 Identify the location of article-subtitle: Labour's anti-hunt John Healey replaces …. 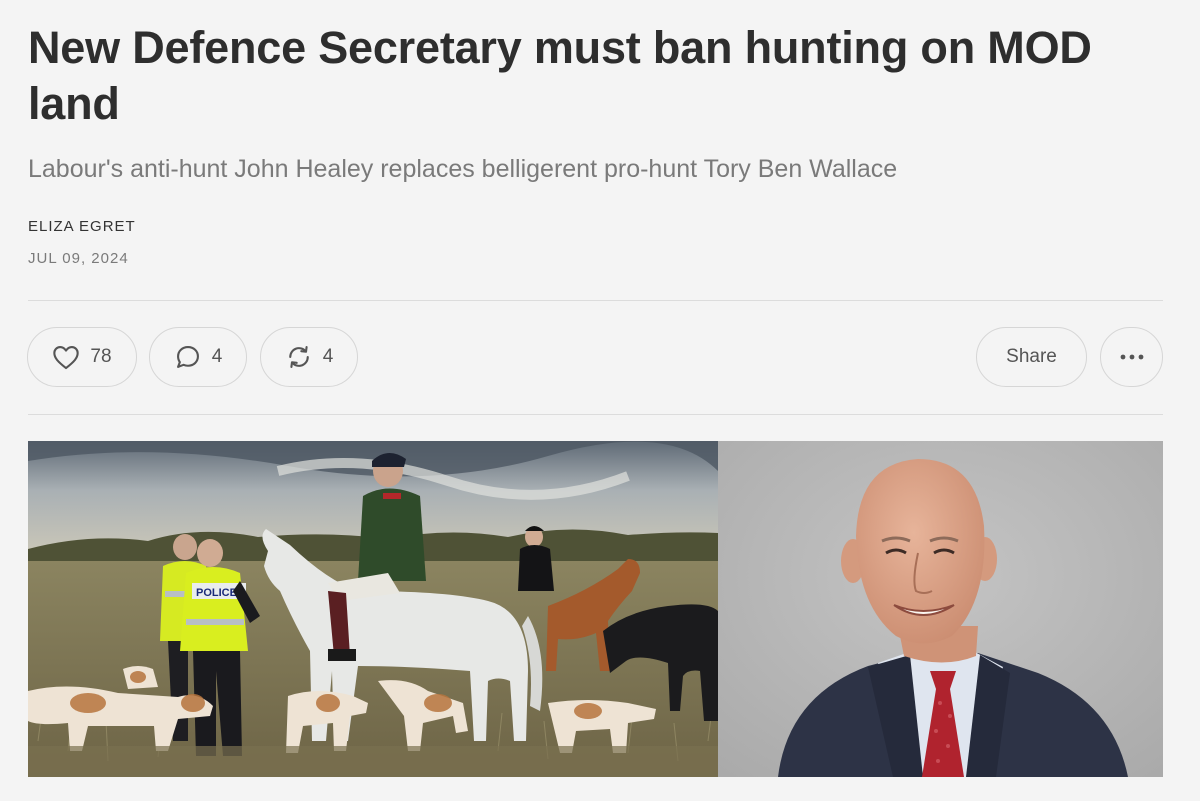
(463, 169).